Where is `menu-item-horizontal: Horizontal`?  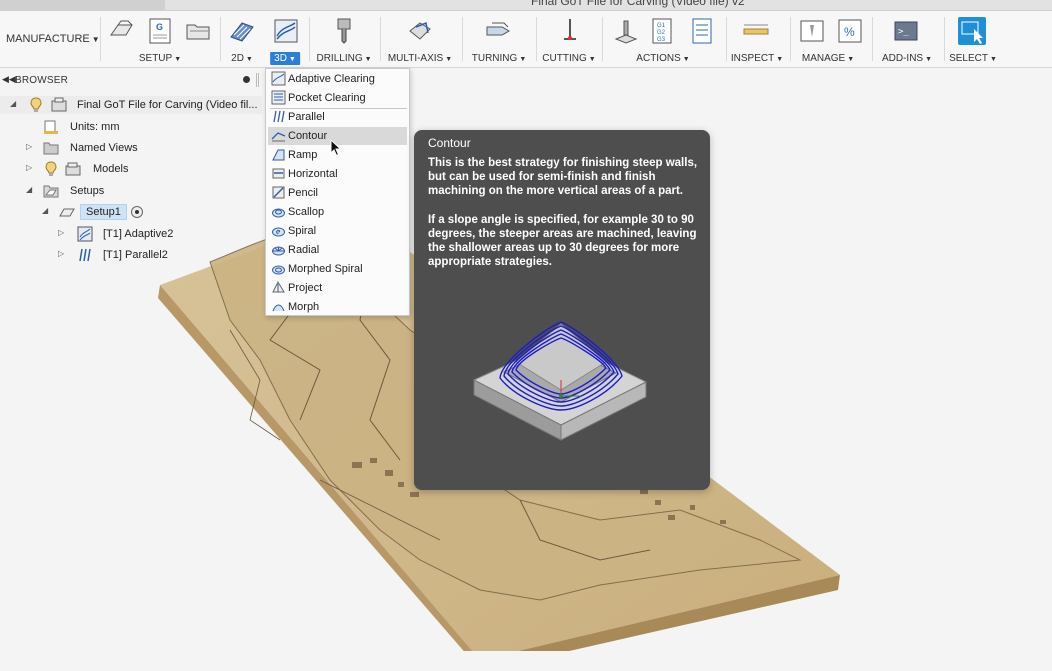
menu-item-horizontal: Horizontal is located at coordinates (337, 174).